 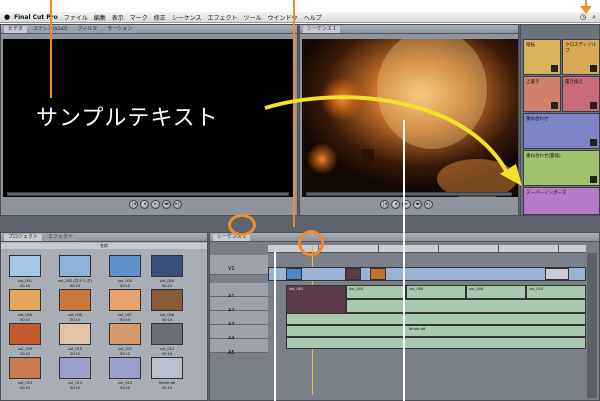 What do you see at coordinates (253, 17) in the screenshot?
I see `menu-tools: ツール` at bounding box center [253, 17].